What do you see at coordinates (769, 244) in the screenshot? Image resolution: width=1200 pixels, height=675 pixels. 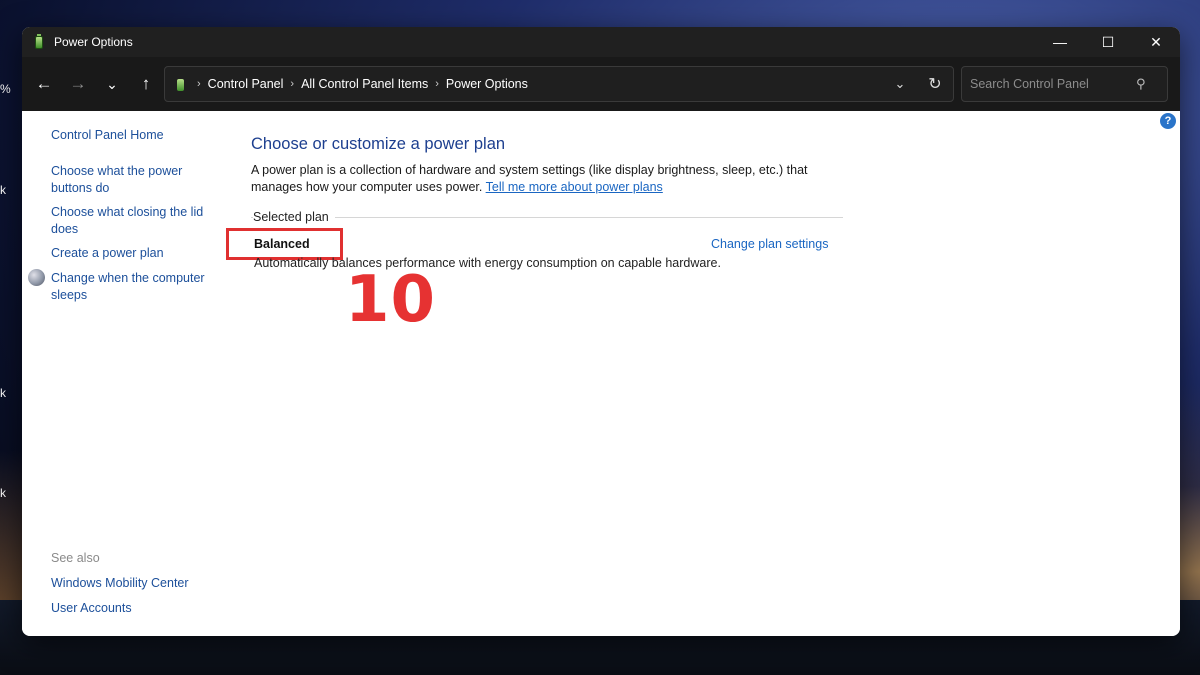 I see `change-plan-settings-link: Change plan settings` at bounding box center [769, 244].